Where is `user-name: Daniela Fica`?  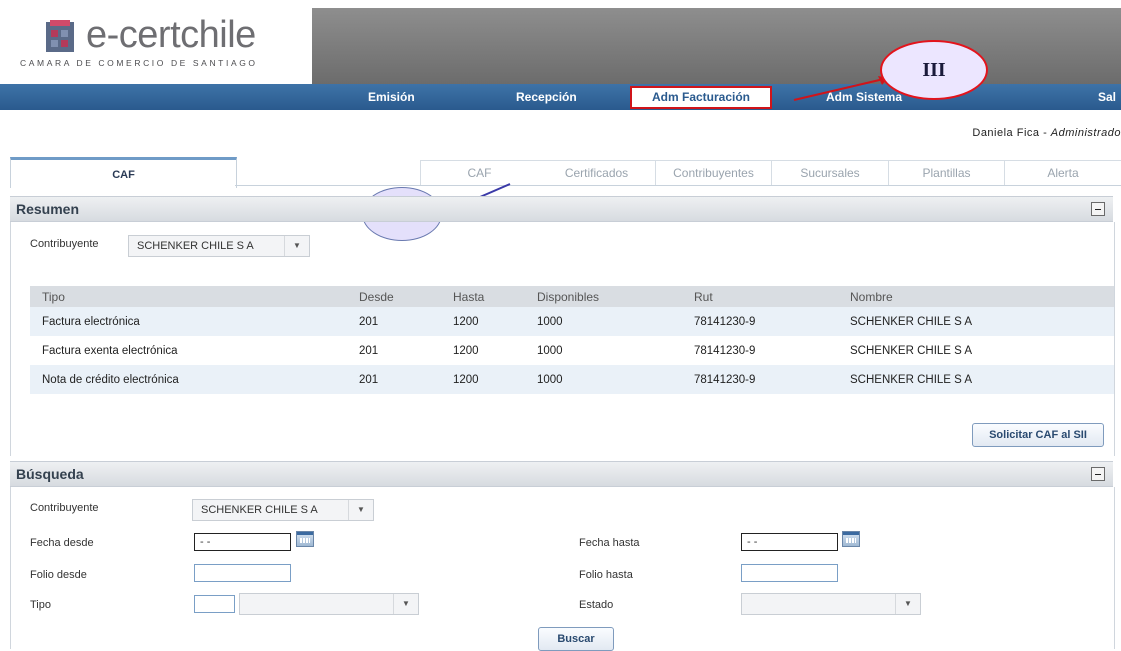 user-name: Daniela Fica is located at coordinates (1006, 133).